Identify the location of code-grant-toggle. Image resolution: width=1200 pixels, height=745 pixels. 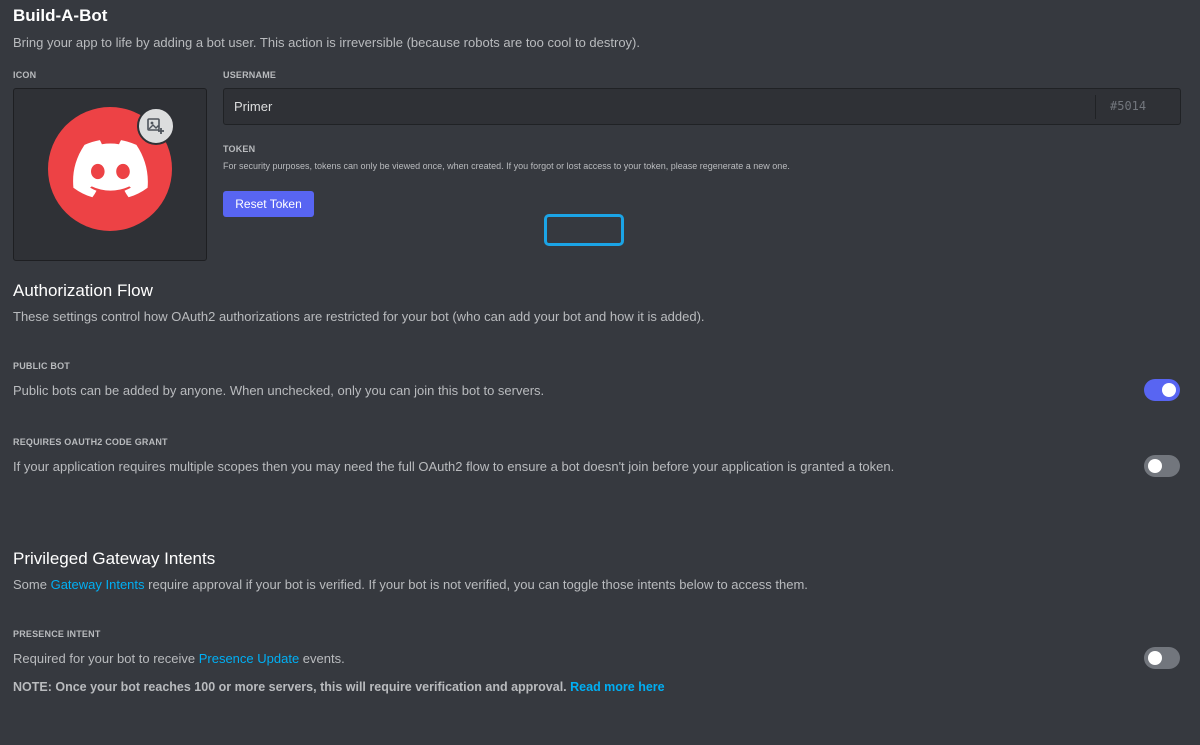
(1162, 466).